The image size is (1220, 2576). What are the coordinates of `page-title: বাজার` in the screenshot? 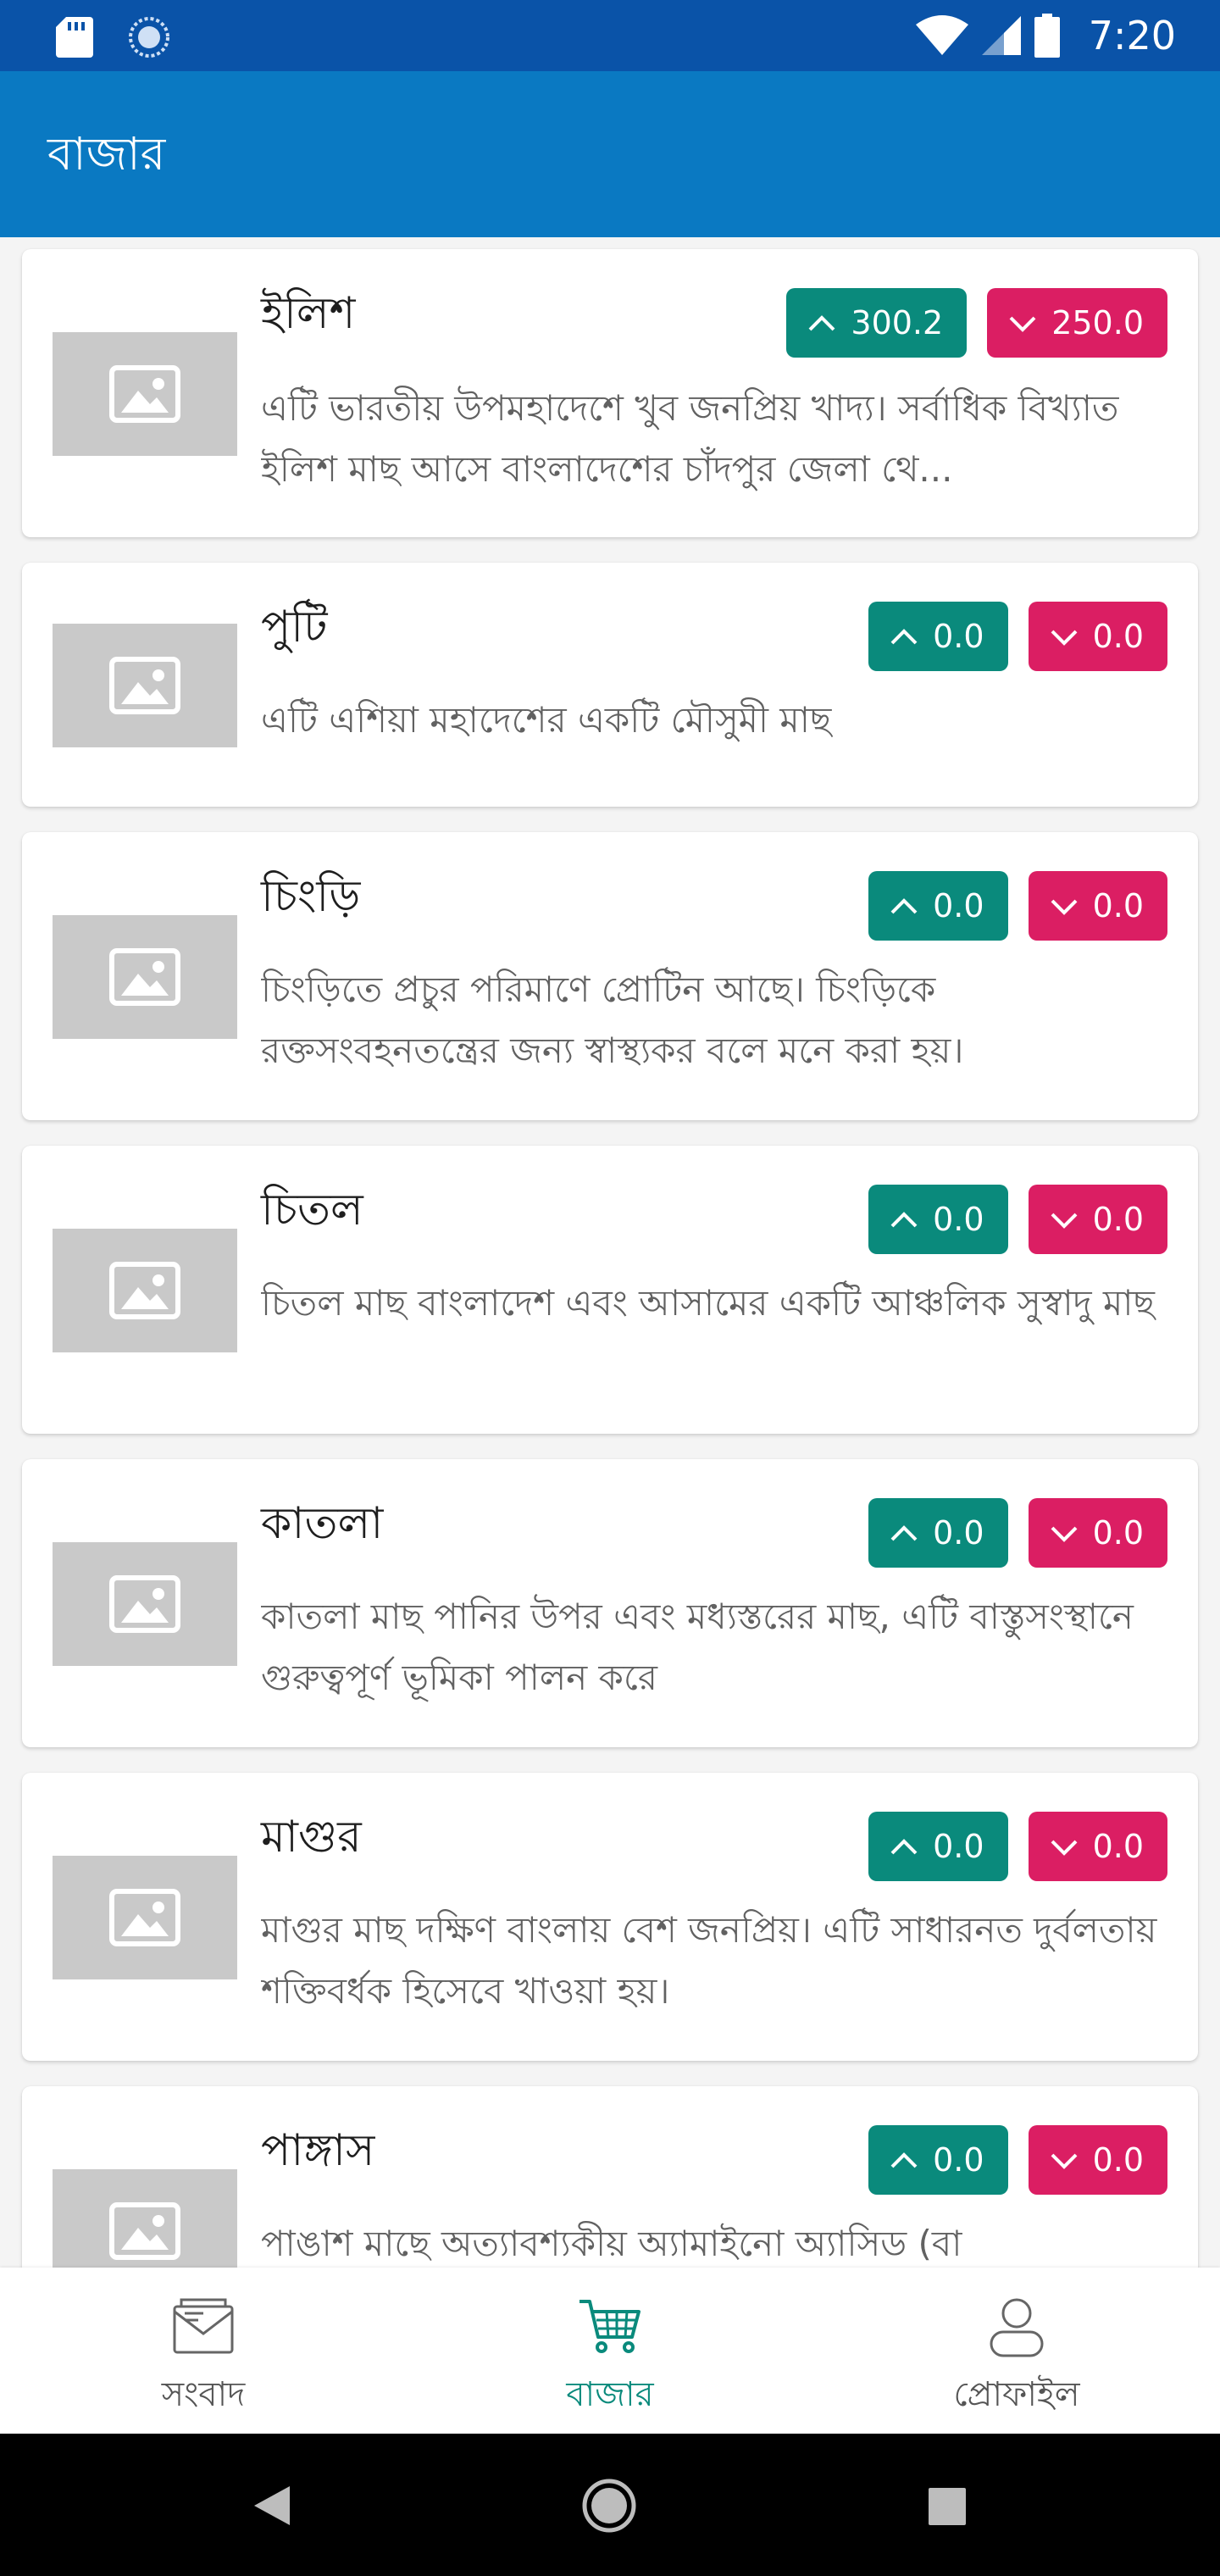 It's located at (106, 153).